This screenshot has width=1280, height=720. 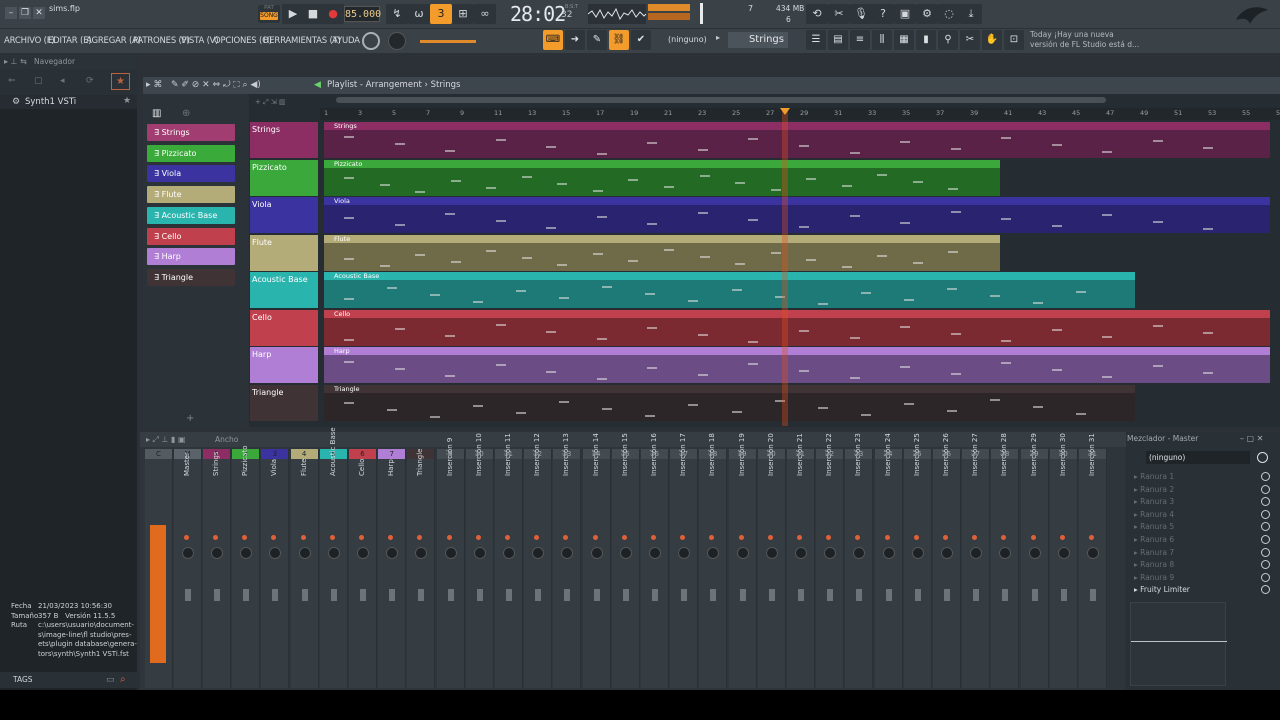 What do you see at coordinates (701, 13) in the screenshot?
I see `master-volume-slider` at bounding box center [701, 13].